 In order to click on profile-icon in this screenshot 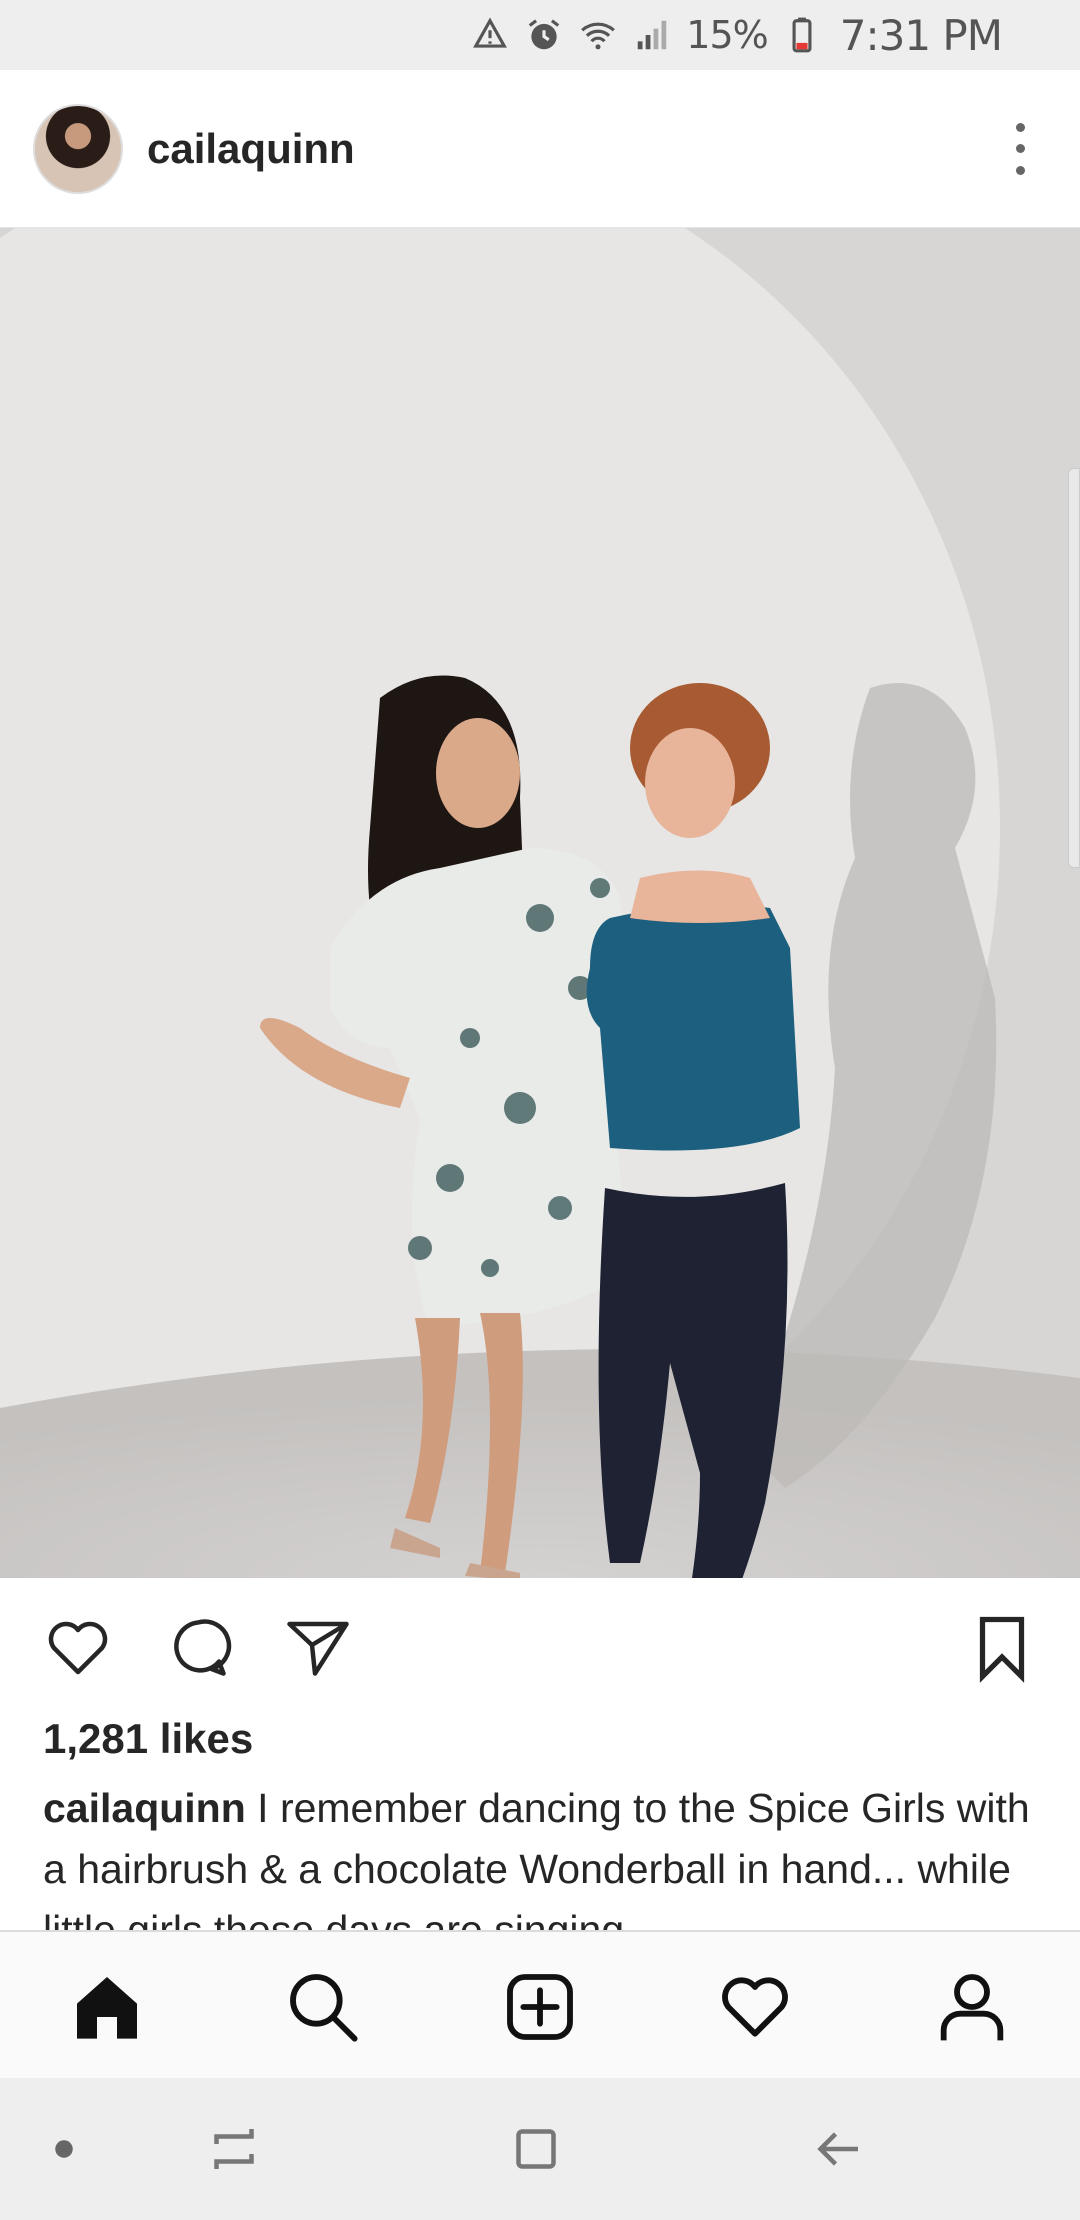, I will do `click(972, 2007)`.